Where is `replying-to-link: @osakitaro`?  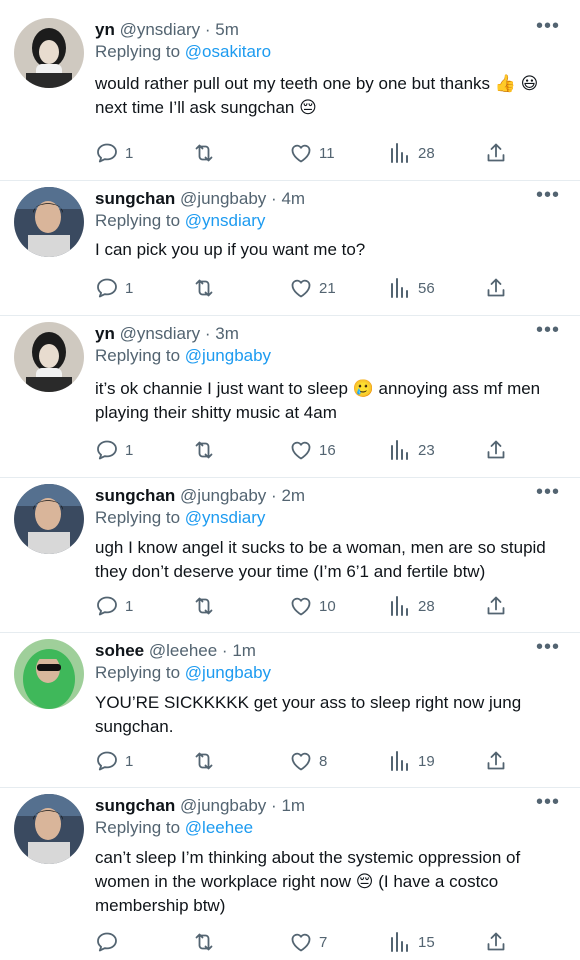
replying-to-link: @osakitaro is located at coordinates (228, 51).